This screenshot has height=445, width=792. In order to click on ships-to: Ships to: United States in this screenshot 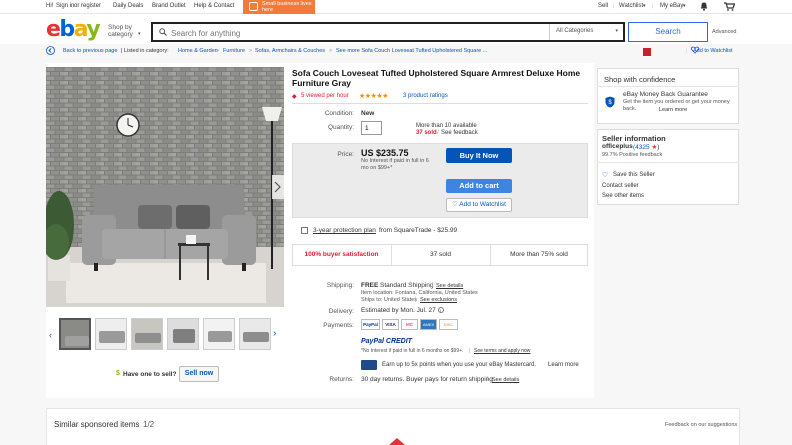, I will do `click(389, 300)`.